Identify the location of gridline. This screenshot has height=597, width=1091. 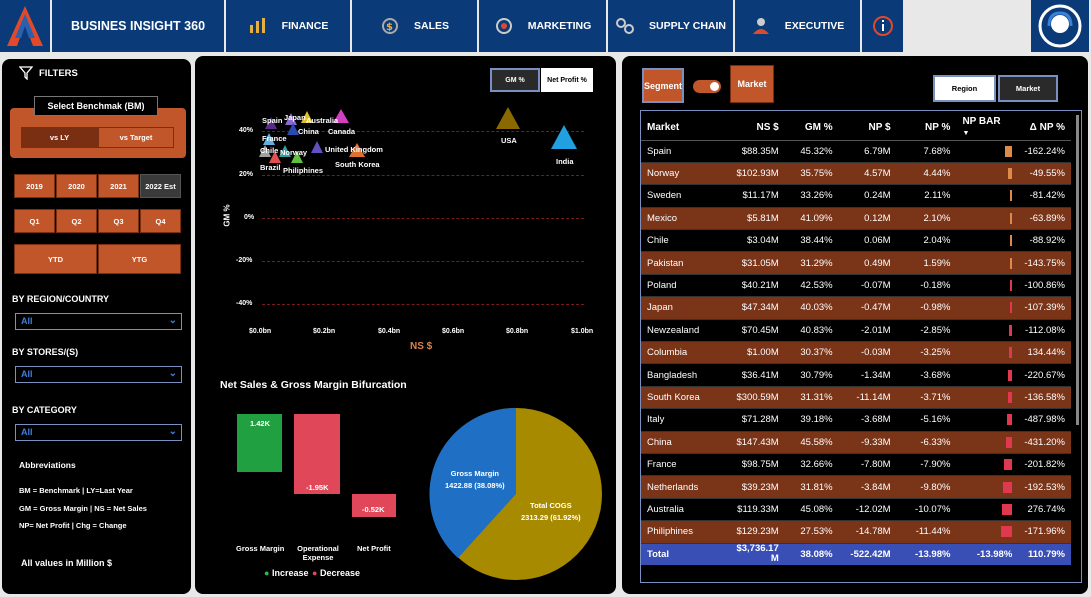
(423, 261).